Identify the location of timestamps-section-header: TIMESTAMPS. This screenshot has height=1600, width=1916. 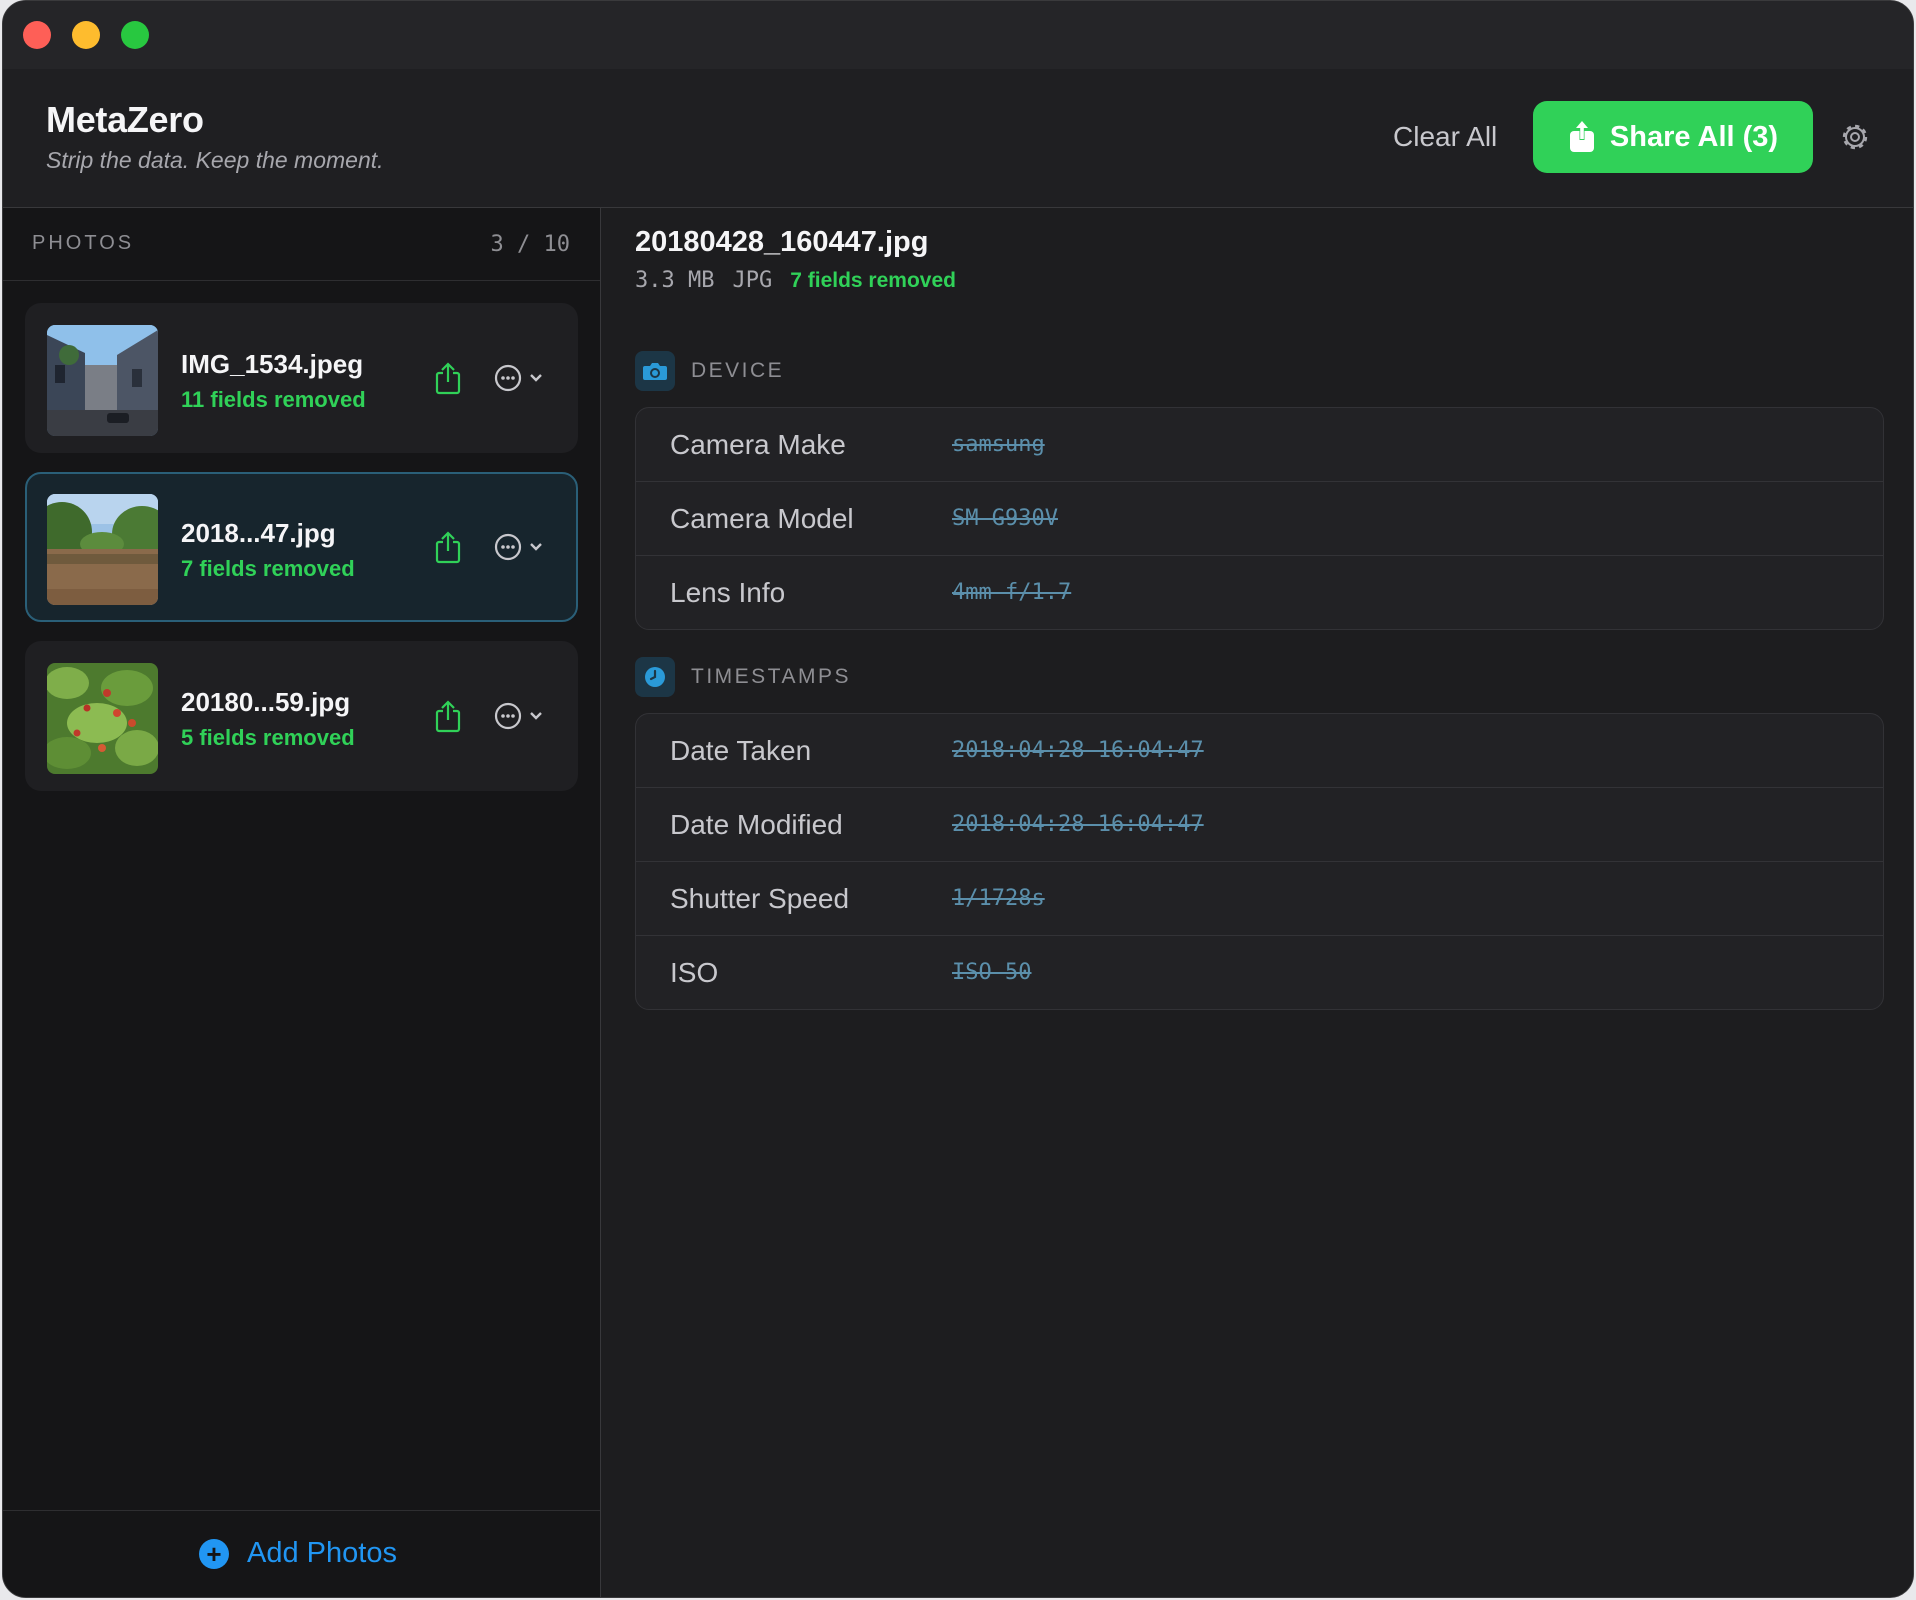
(743, 677).